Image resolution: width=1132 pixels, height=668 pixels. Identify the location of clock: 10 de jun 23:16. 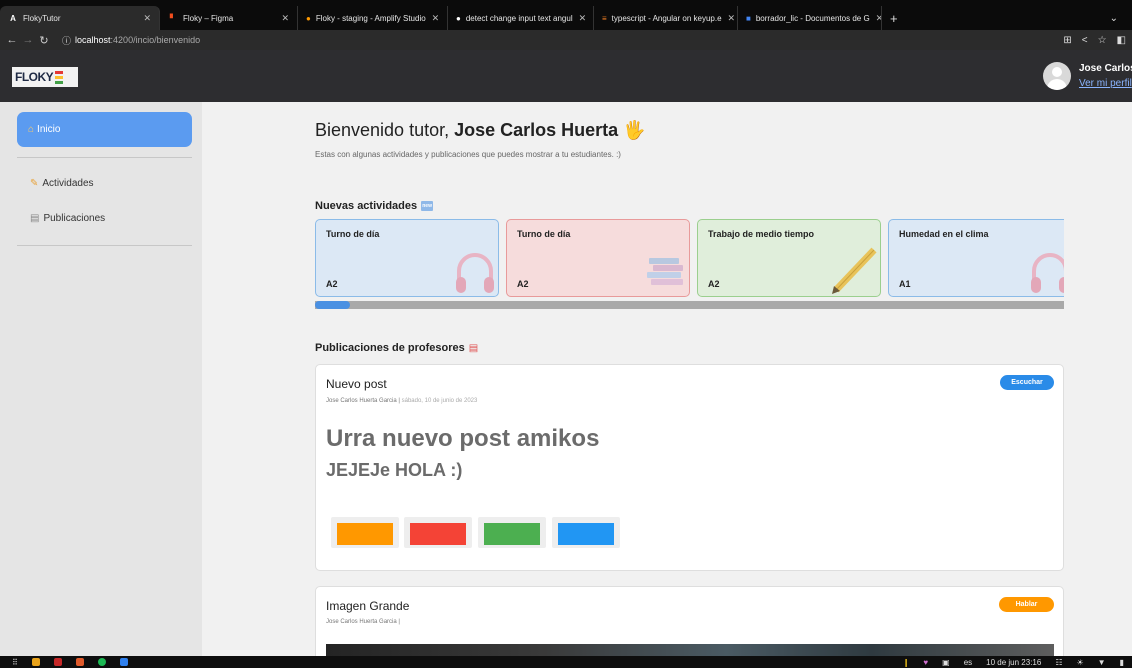
(1013, 662).